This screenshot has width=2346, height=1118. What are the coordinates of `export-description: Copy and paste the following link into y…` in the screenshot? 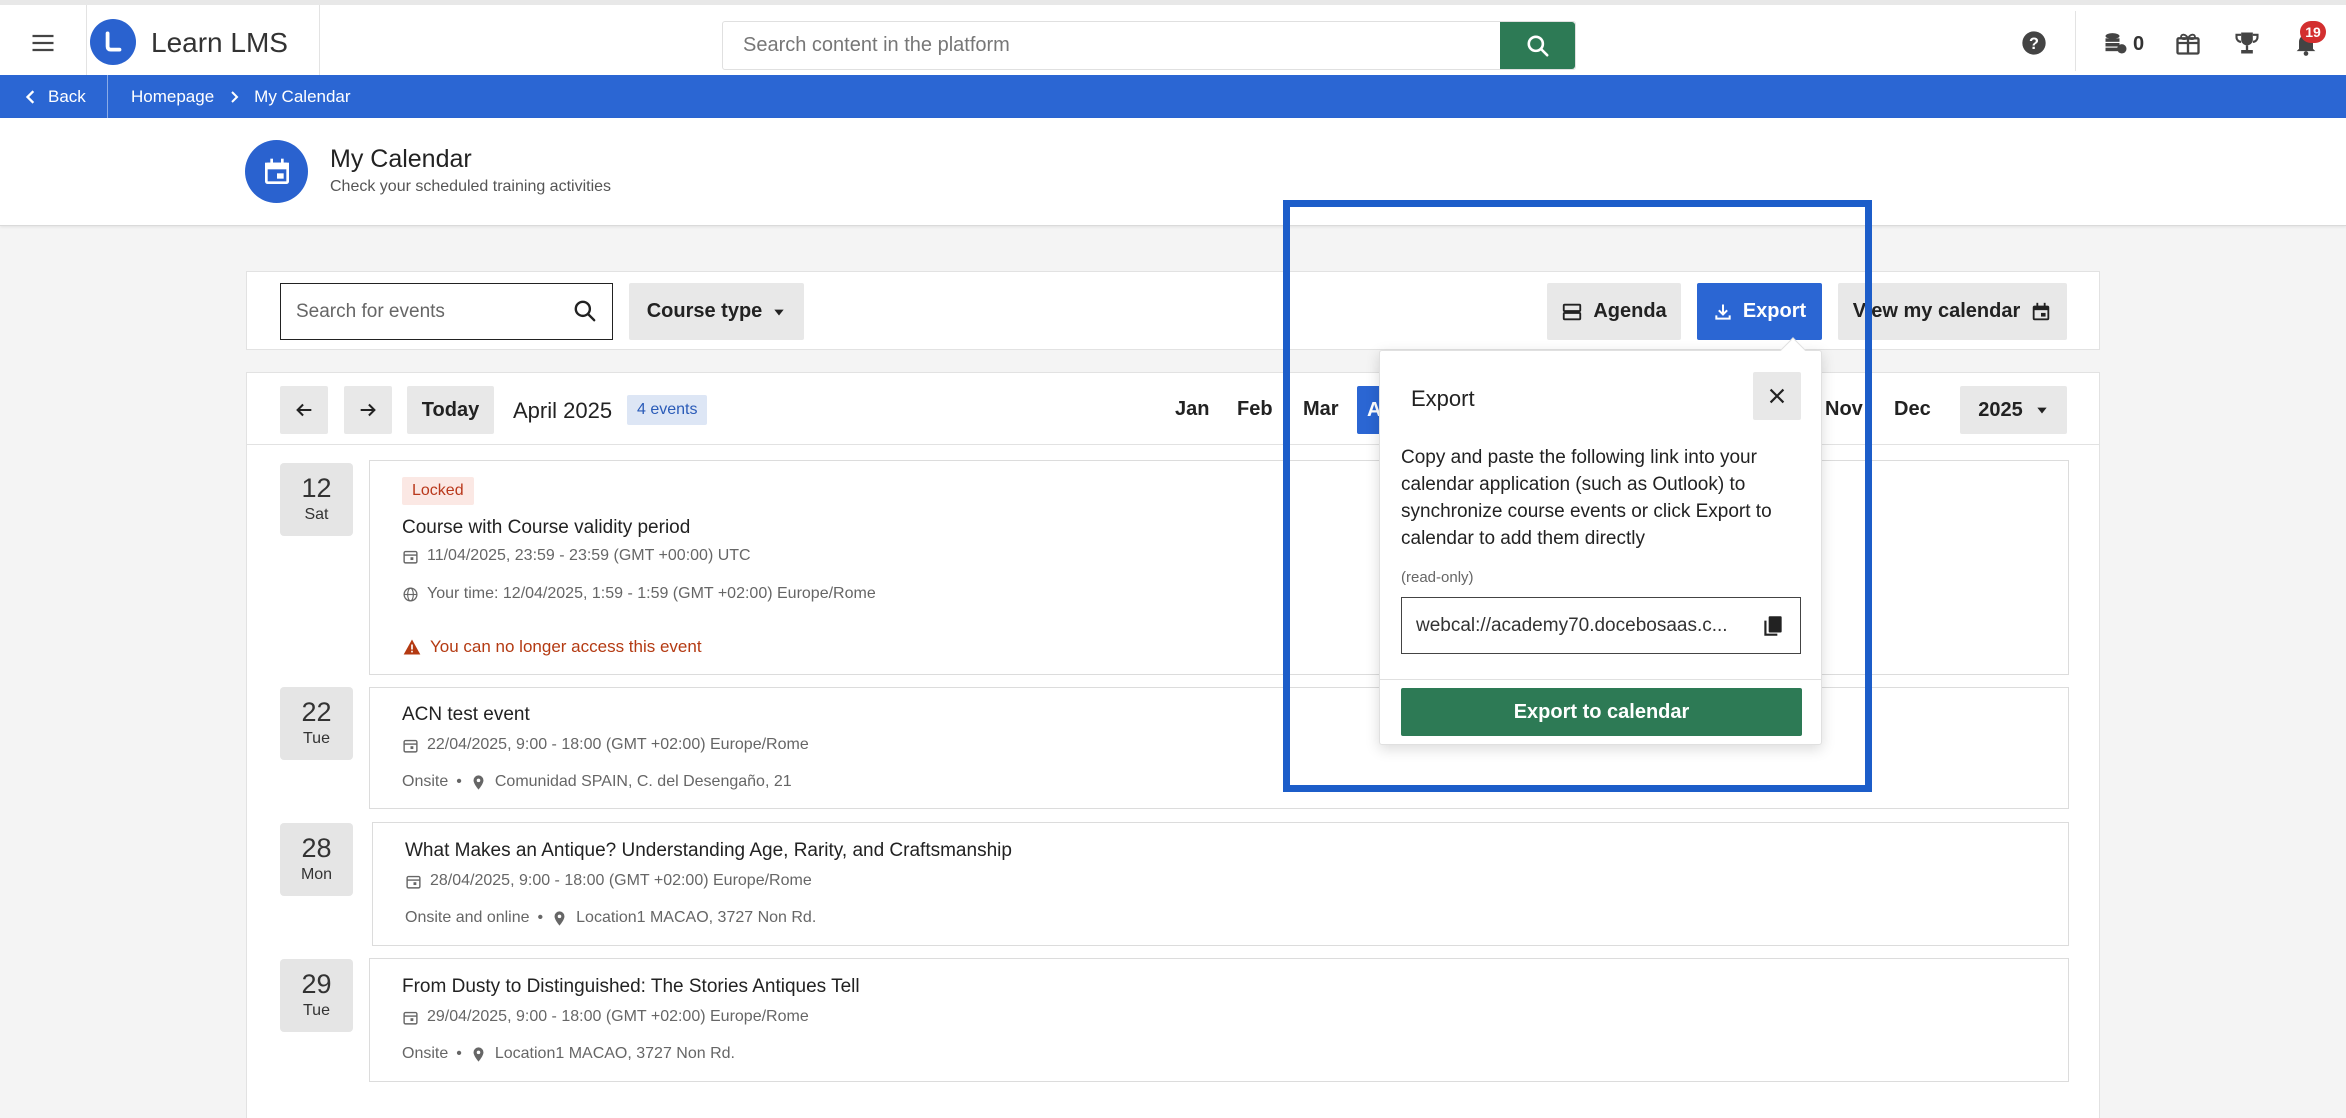 It's located at (1586, 498).